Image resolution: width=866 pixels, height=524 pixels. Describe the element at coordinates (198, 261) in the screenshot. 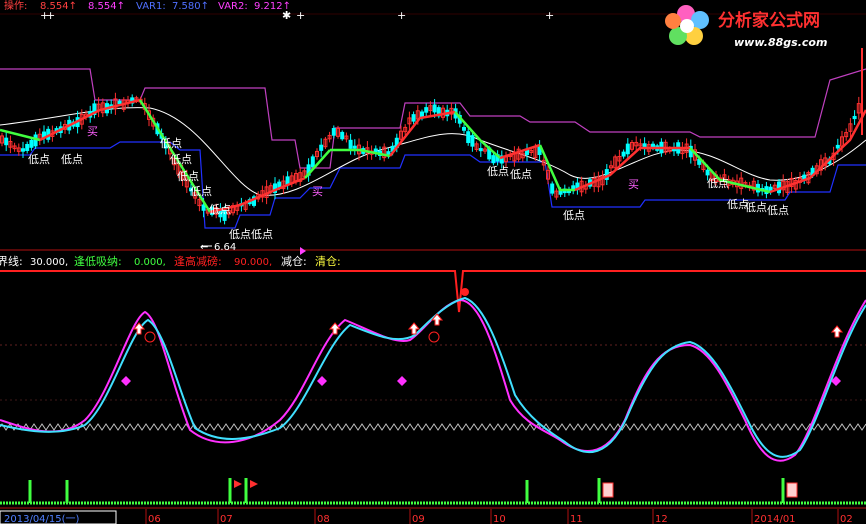

I see `sell-high-label: 逢高减磅:` at that location.